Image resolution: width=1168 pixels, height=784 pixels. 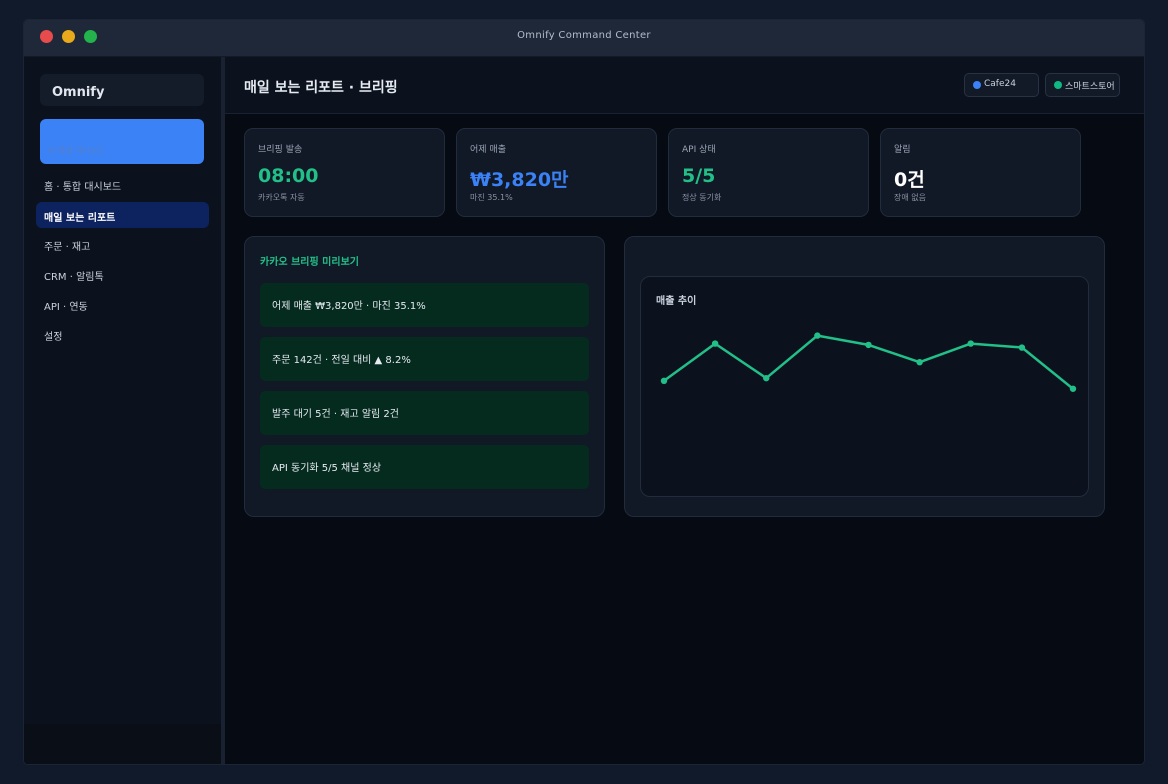 I want to click on stat-value: 08:00, so click(x=288, y=176).